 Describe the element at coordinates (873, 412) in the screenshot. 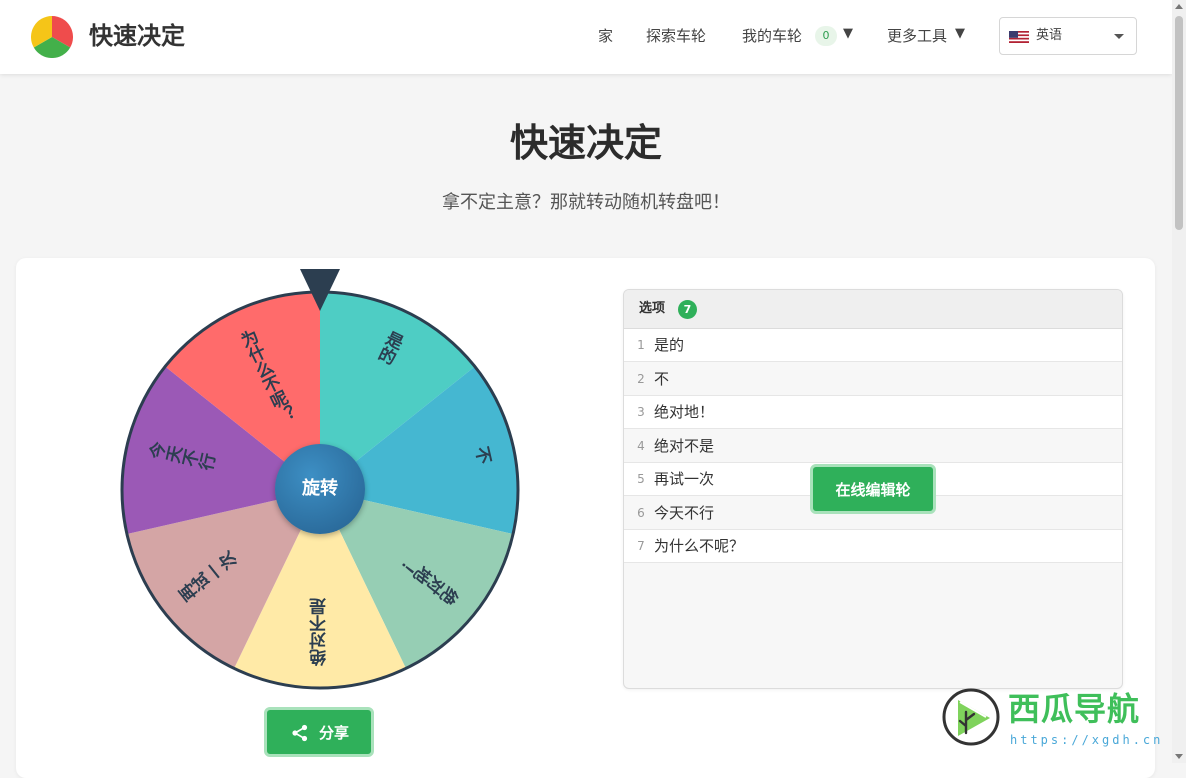

I see `option-row: 3 绝对地！` at that location.